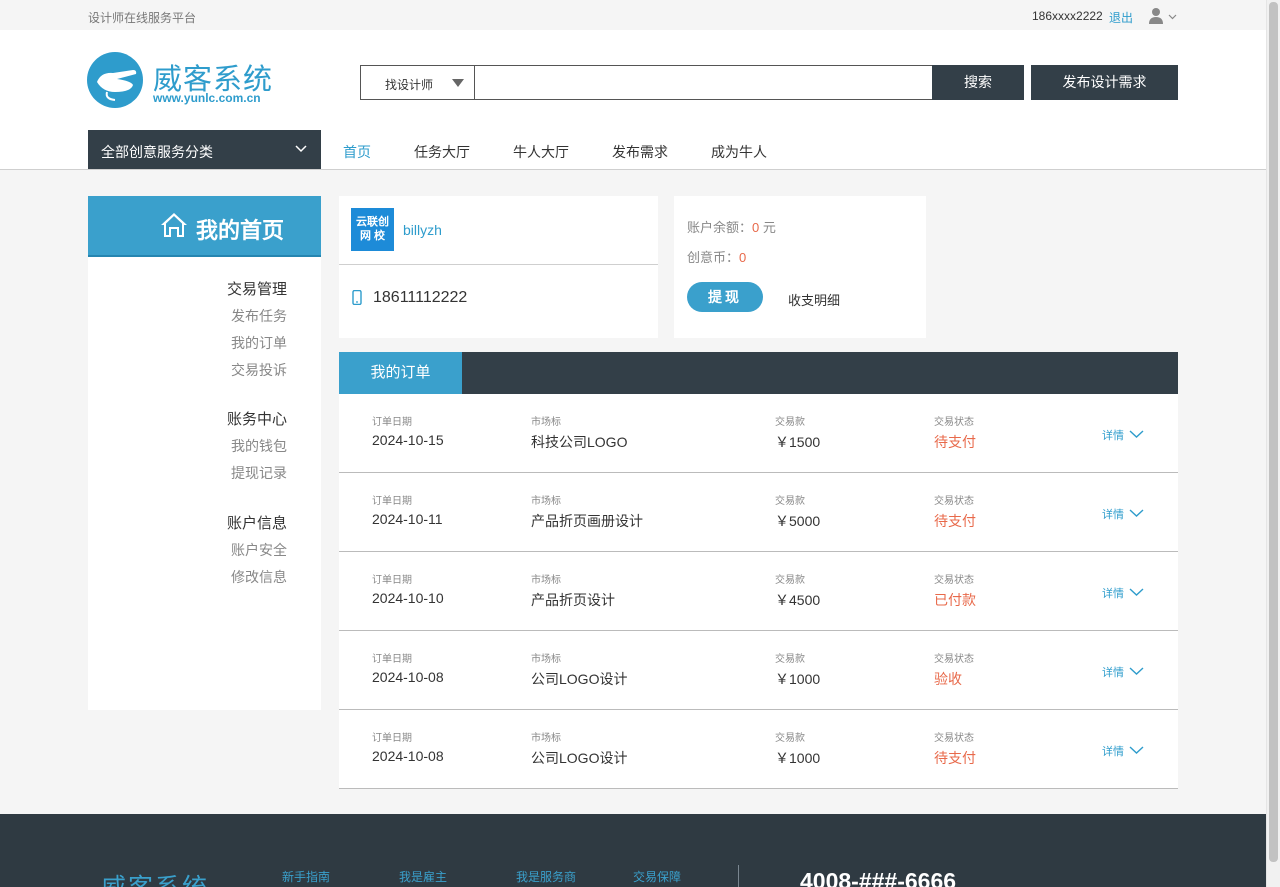 Image resolution: width=1280 pixels, height=887 pixels. I want to click on sidebar-item-withdraw-records: 提现记录, so click(257, 473).